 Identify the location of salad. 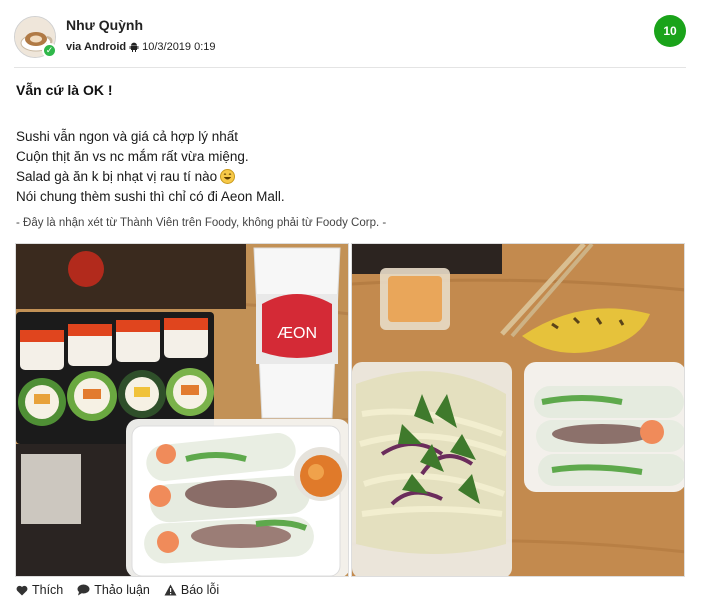
(432, 462).